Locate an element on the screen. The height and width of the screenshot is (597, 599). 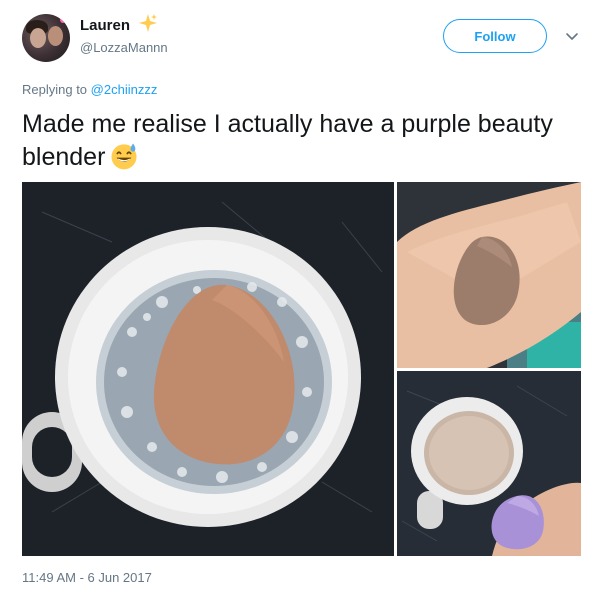
photo-sponge-in-hand-graphic is located at coordinates (489, 275).